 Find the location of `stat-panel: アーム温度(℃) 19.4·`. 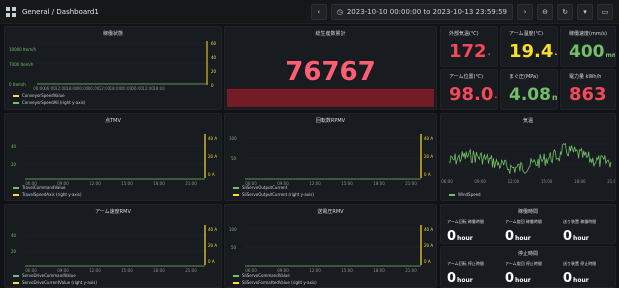

stat-panel: アーム温度(℃) 19.4· is located at coordinates (529, 46).